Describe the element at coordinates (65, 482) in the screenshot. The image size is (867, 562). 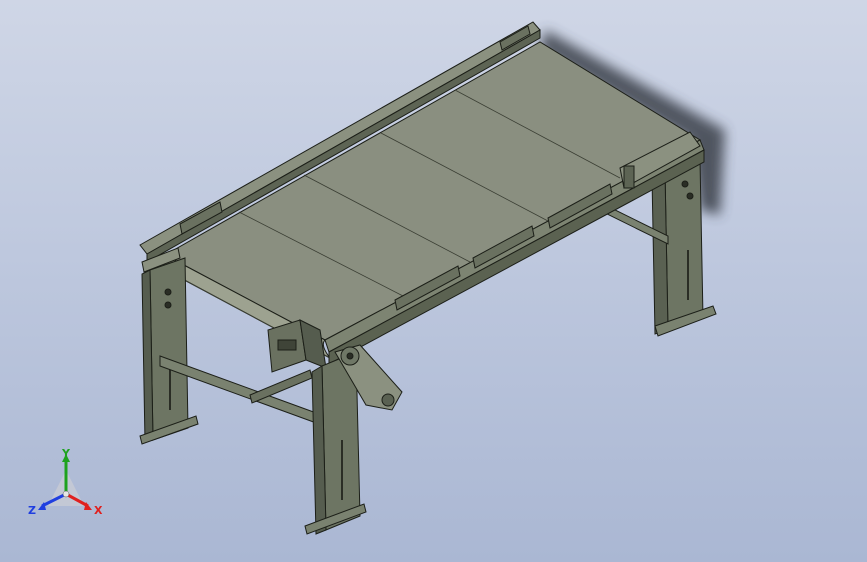
I see `axis-triad: Y X Z` at that location.